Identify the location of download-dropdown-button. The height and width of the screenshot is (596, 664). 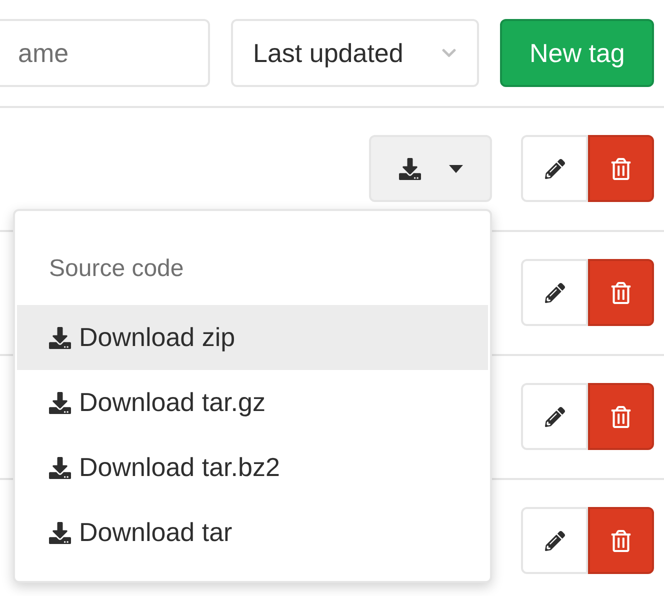
(430, 168).